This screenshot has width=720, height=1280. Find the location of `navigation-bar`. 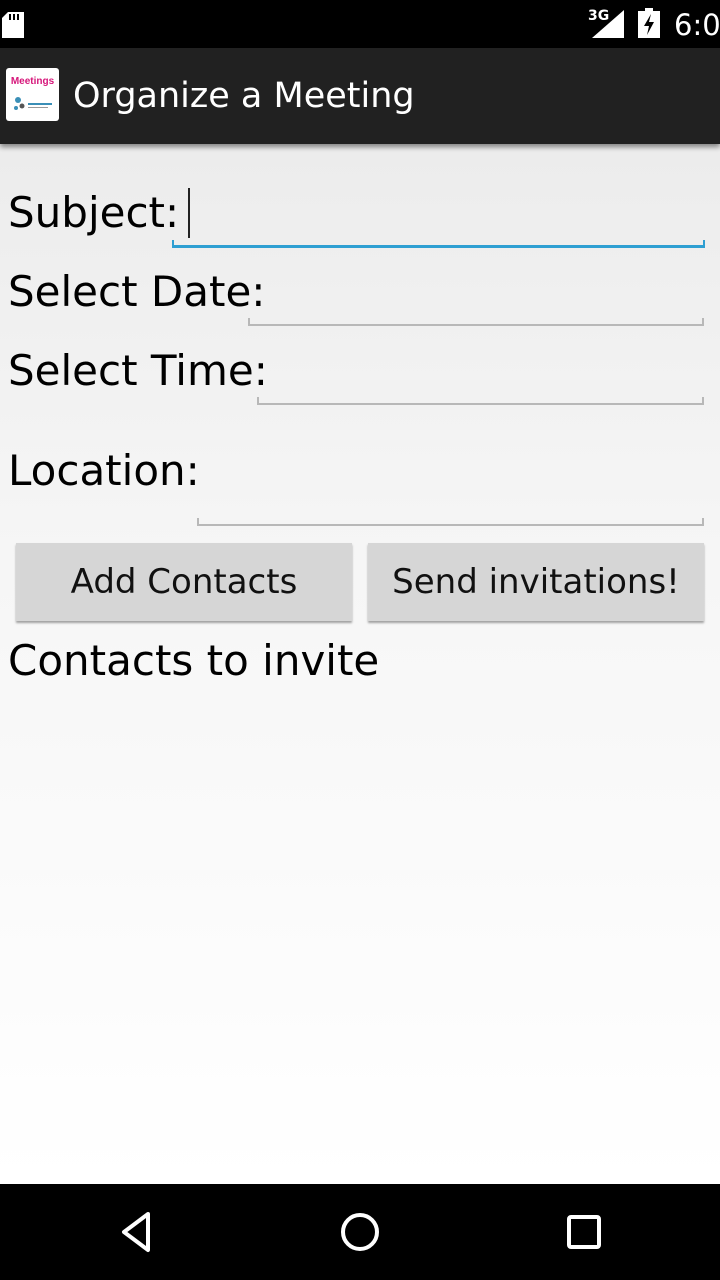

navigation-bar is located at coordinates (360, 1232).